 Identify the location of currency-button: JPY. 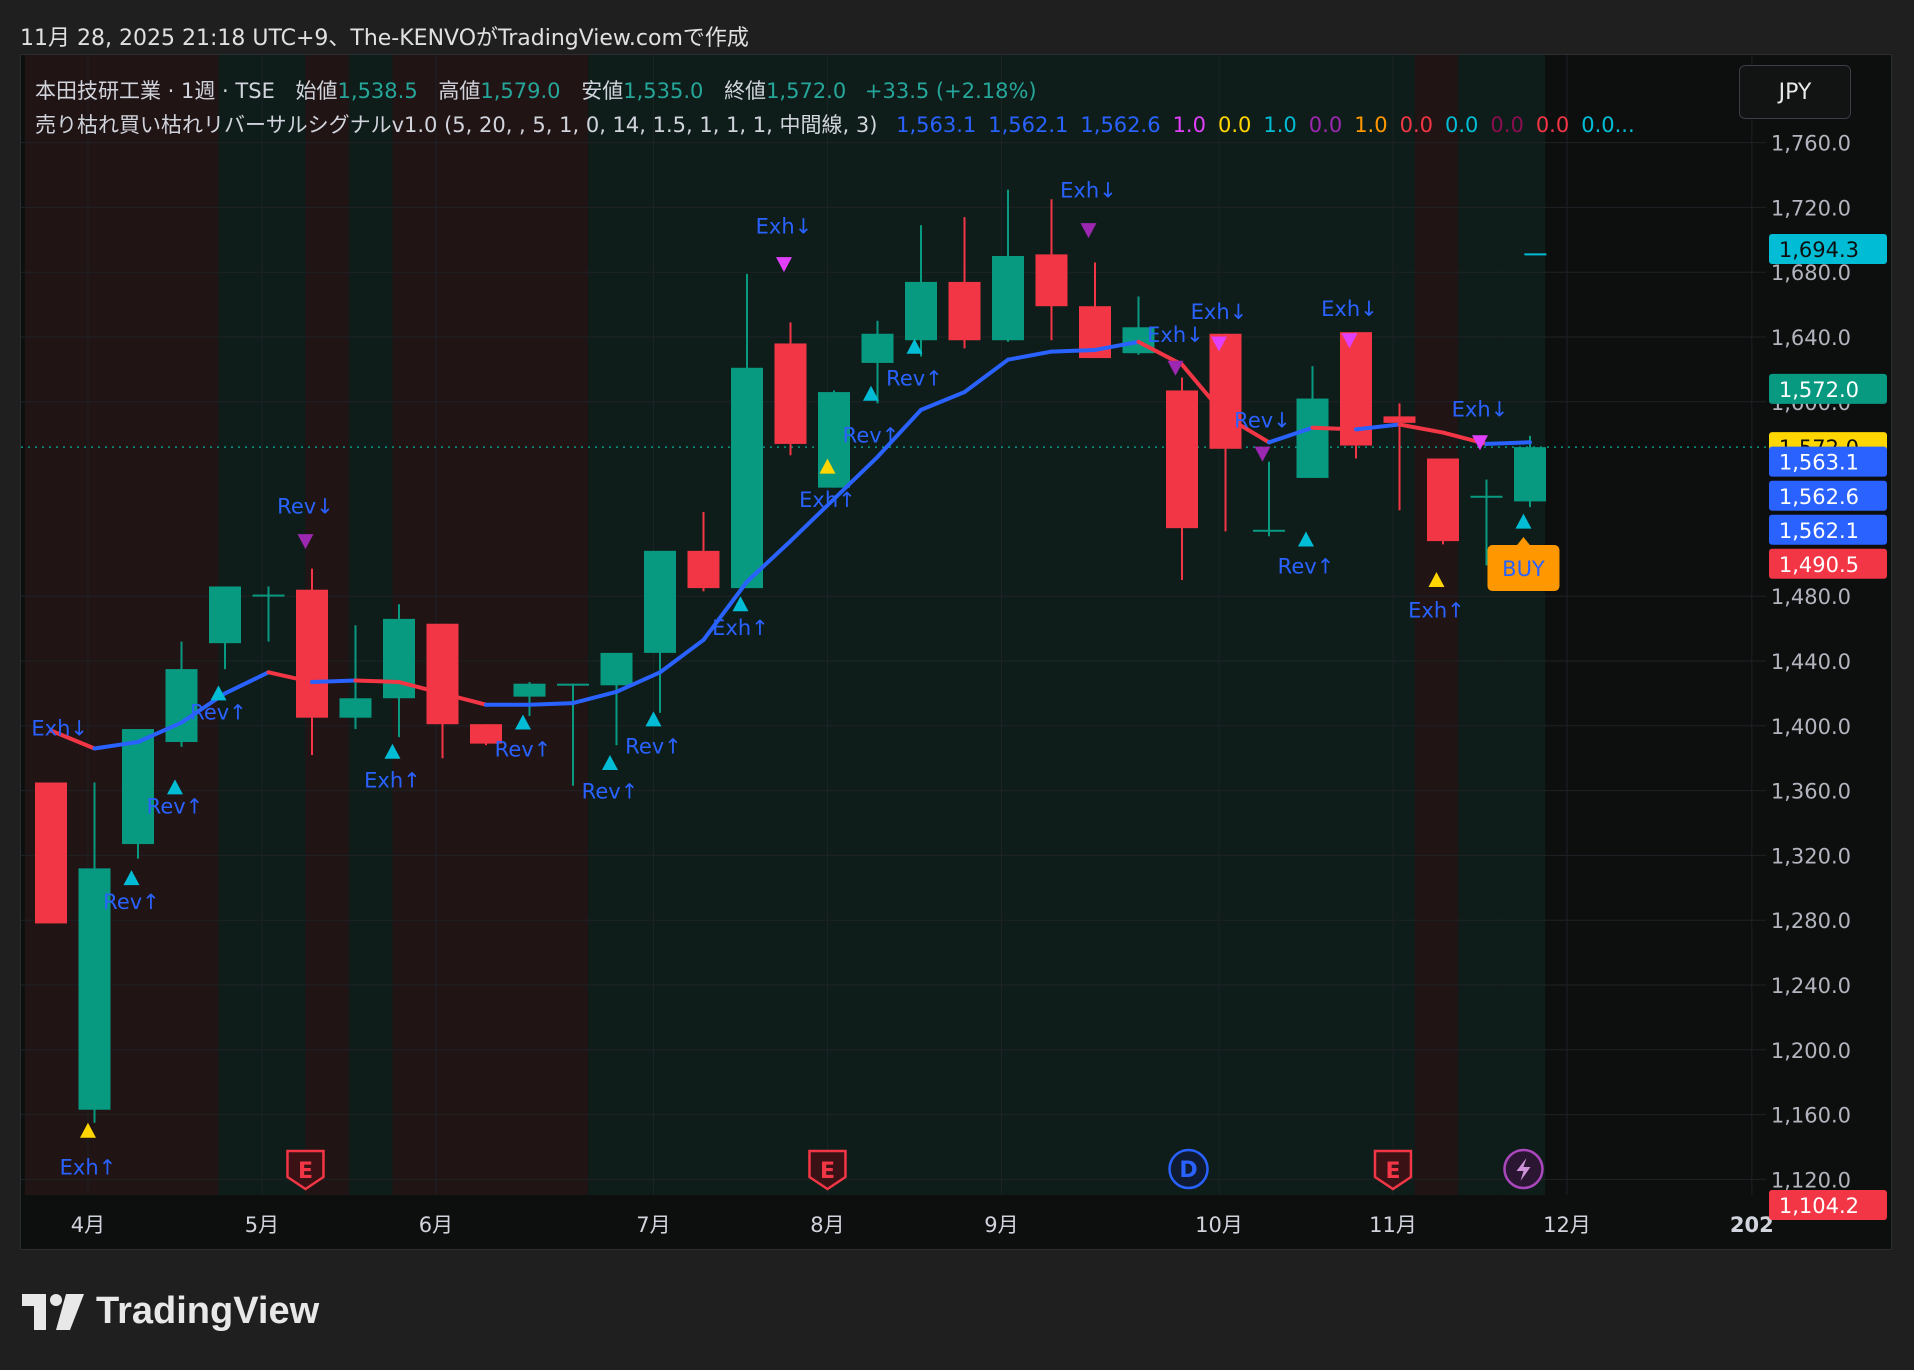
(1795, 92).